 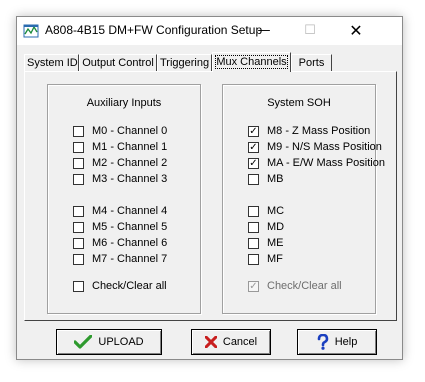 I want to click on aux-check-clear-checkbox, so click(x=78, y=286).